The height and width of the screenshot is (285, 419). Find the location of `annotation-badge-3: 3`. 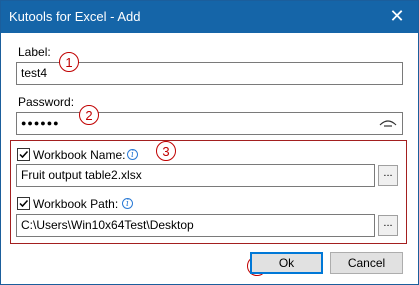

annotation-badge-3: 3 is located at coordinates (166, 151).